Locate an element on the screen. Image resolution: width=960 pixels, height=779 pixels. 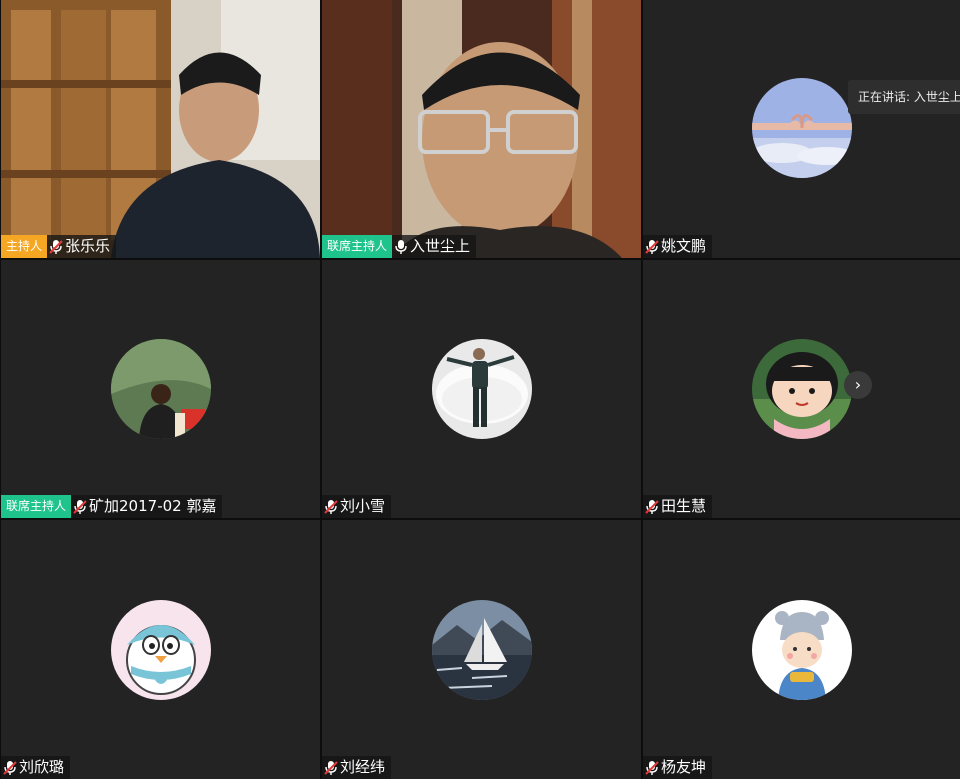
participant-tile: 姚文鹏 is located at coordinates (801, 129).